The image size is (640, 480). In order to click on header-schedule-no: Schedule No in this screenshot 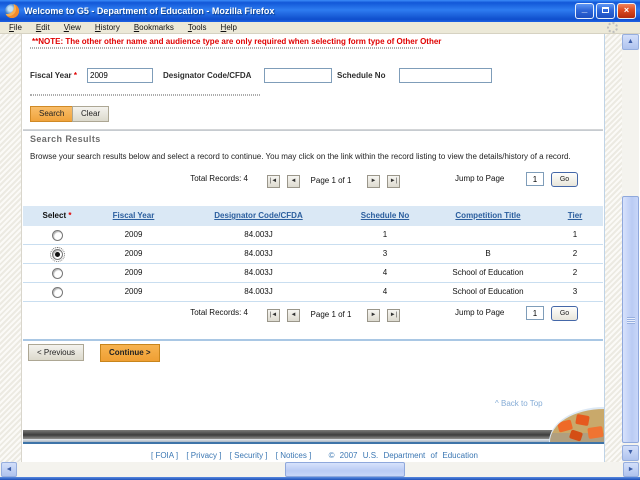, I will do `click(385, 216)`.